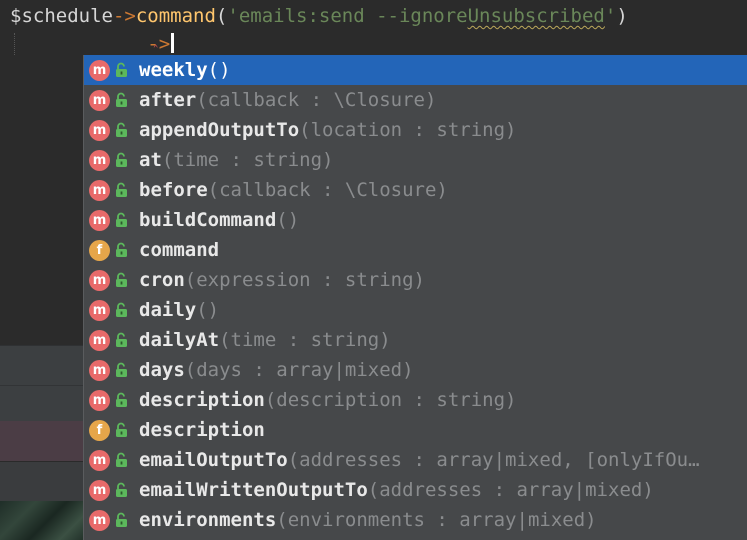  What do you see at coordinates (162, 280) in the screenshot?
I see `completion-item-name: cron` at bounding box center [162, 280].